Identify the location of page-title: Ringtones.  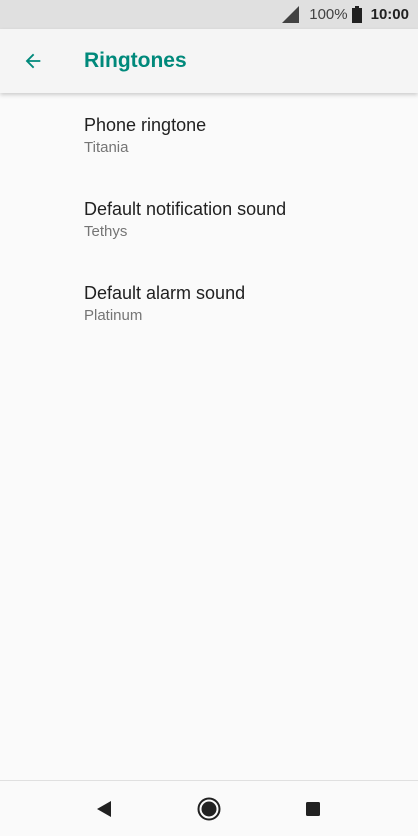
(135, 60).